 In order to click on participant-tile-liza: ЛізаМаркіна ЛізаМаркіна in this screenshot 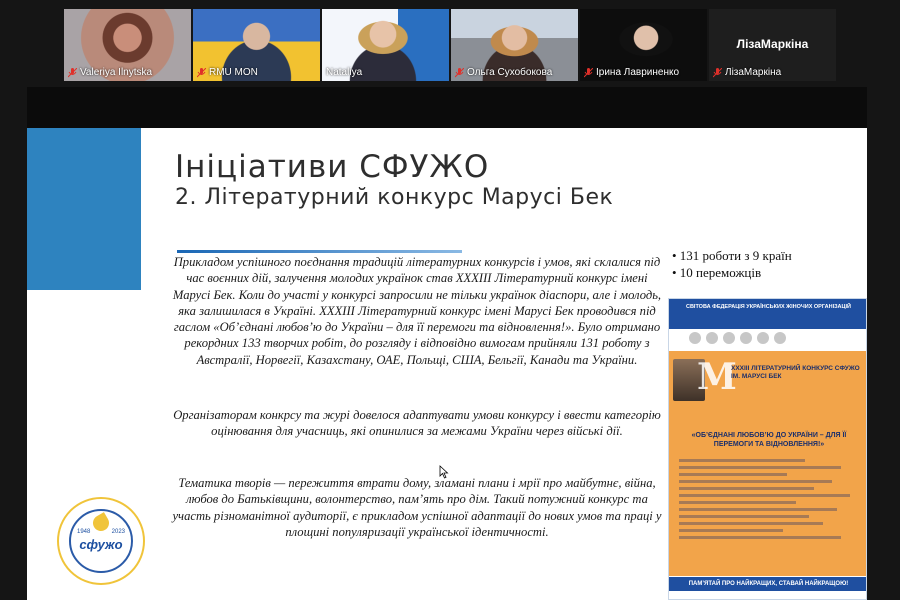, I will do `click(772, 45)`.